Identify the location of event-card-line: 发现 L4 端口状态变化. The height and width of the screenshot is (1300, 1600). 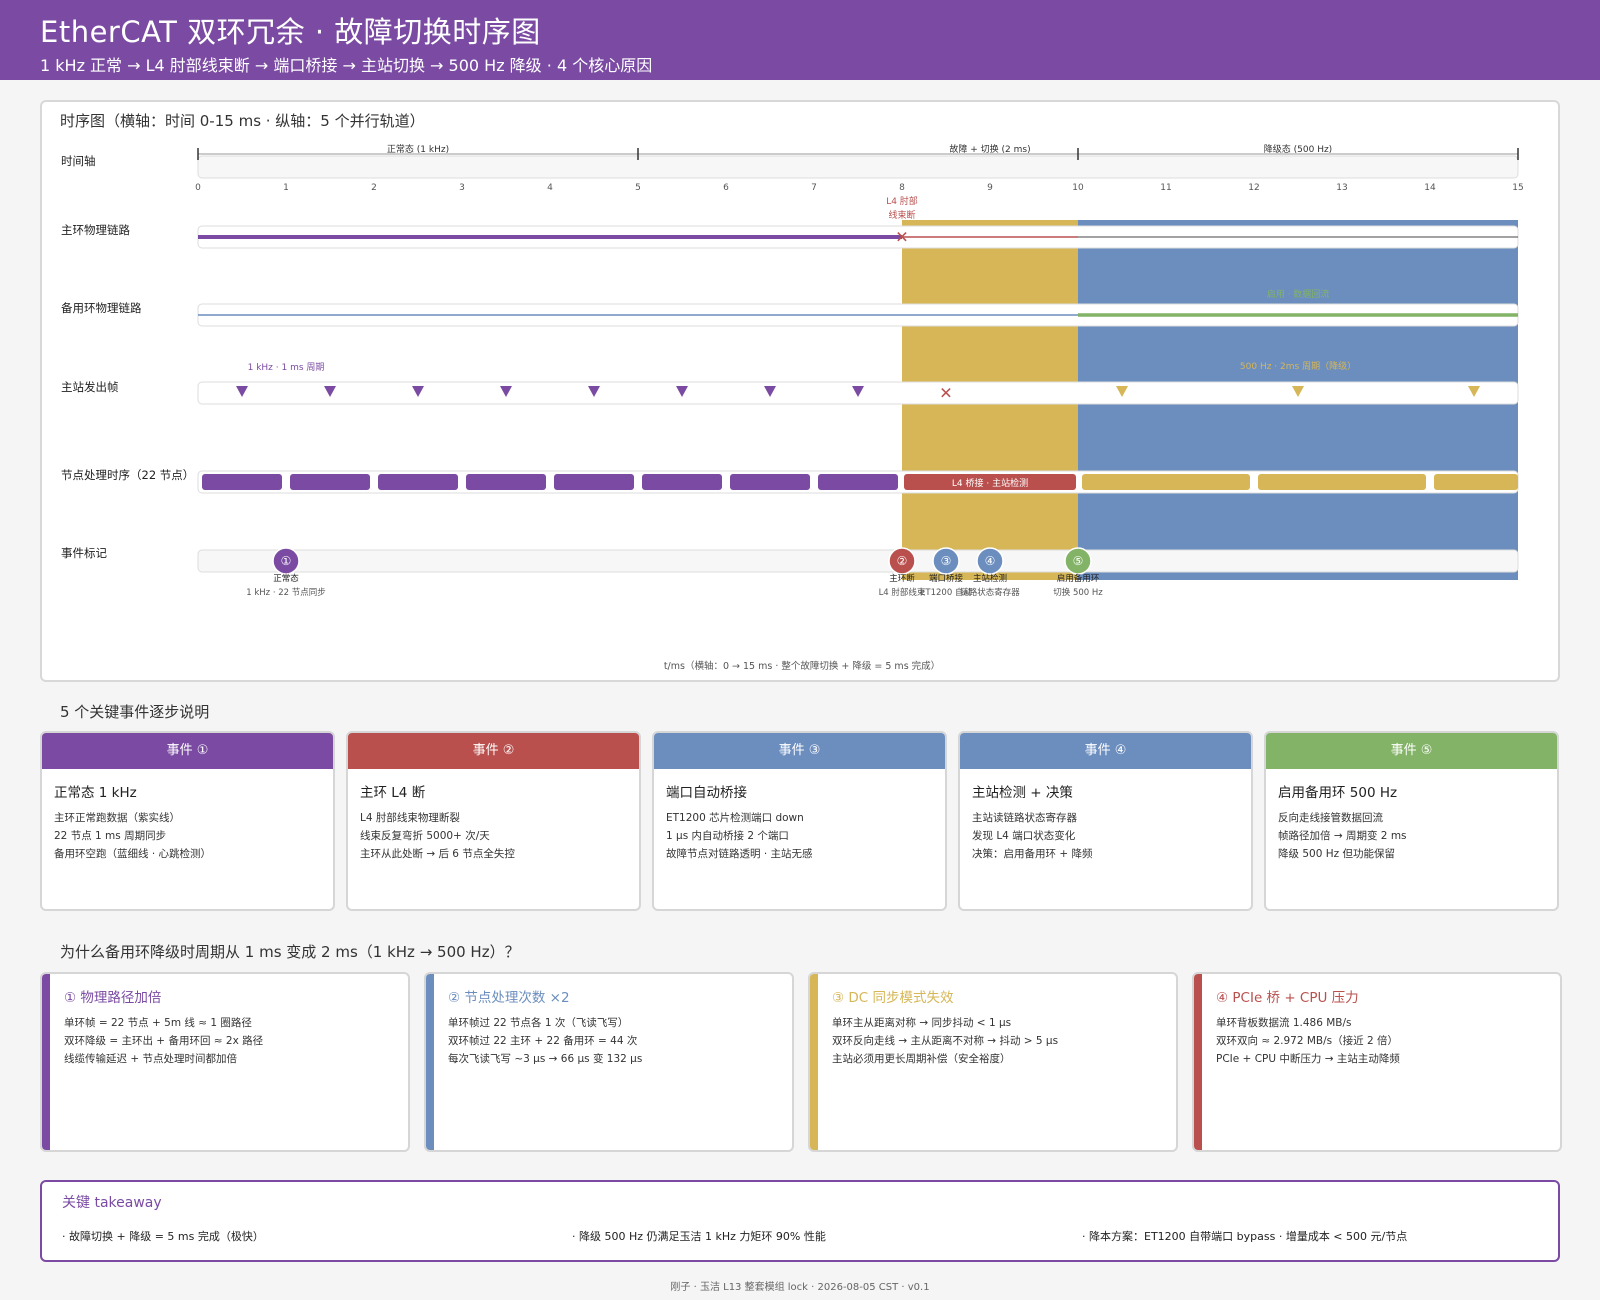
(1024, 836).